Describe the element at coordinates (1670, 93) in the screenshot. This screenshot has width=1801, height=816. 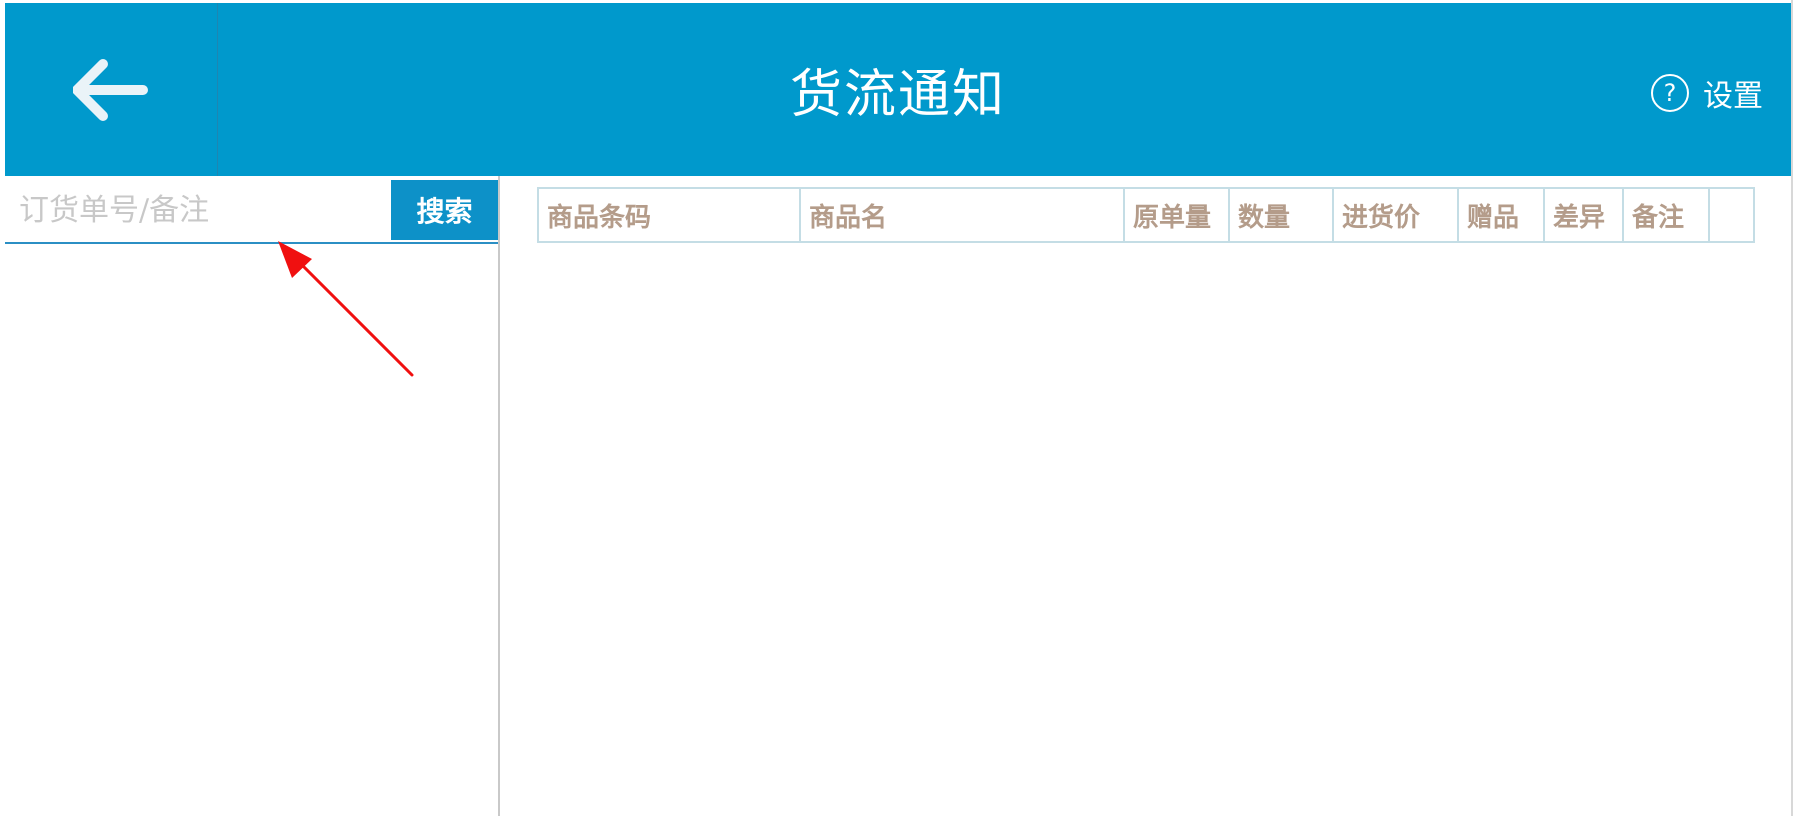
I see `question-circle-icon: ?` at that location.